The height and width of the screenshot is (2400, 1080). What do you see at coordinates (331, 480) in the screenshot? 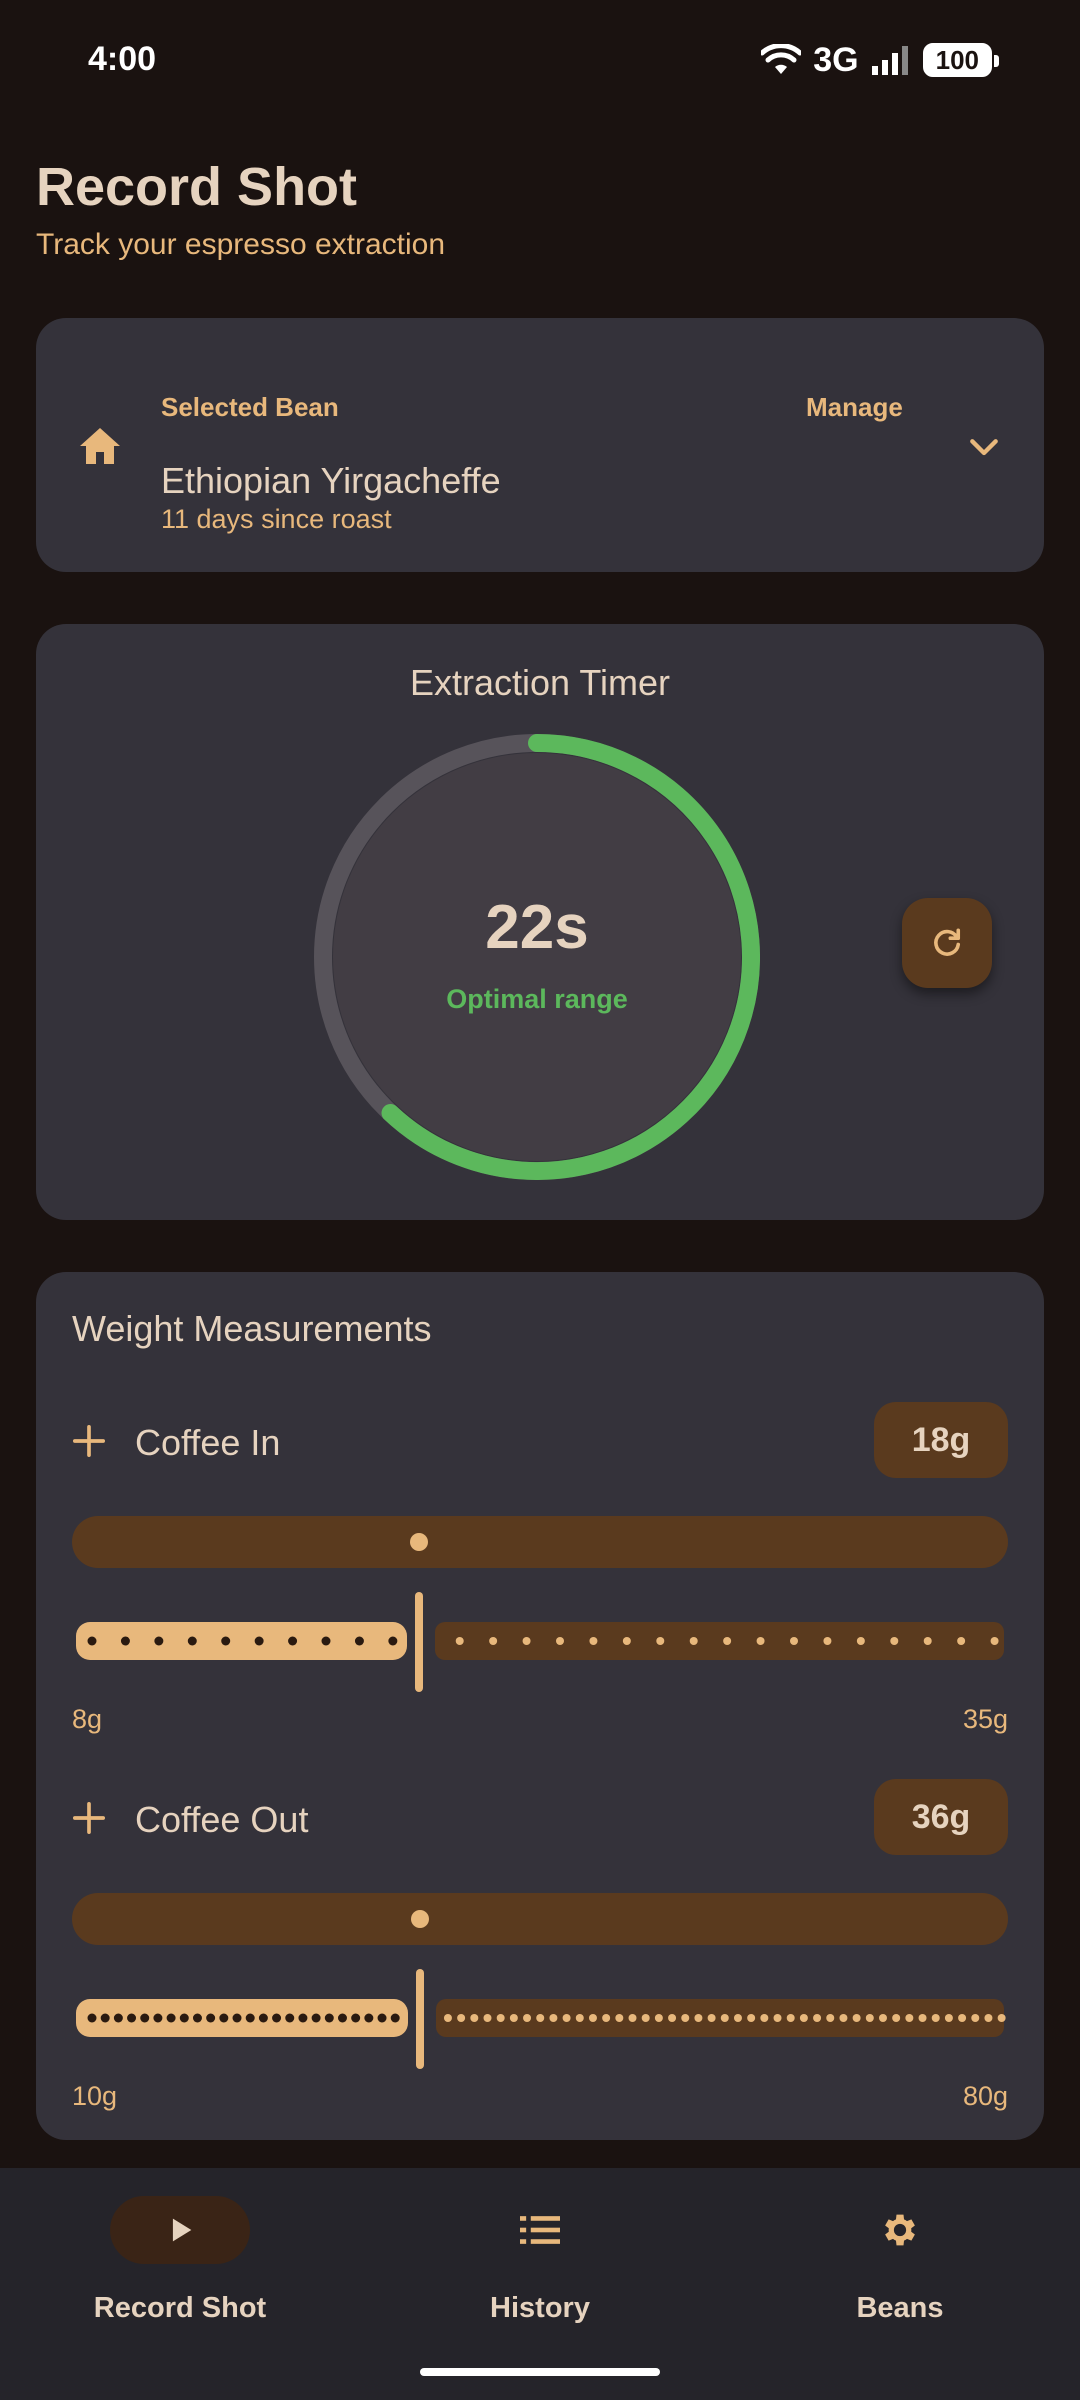
I see `bean-name: Ethiopian Yirgacheffe` at bounding box center [331, 480].